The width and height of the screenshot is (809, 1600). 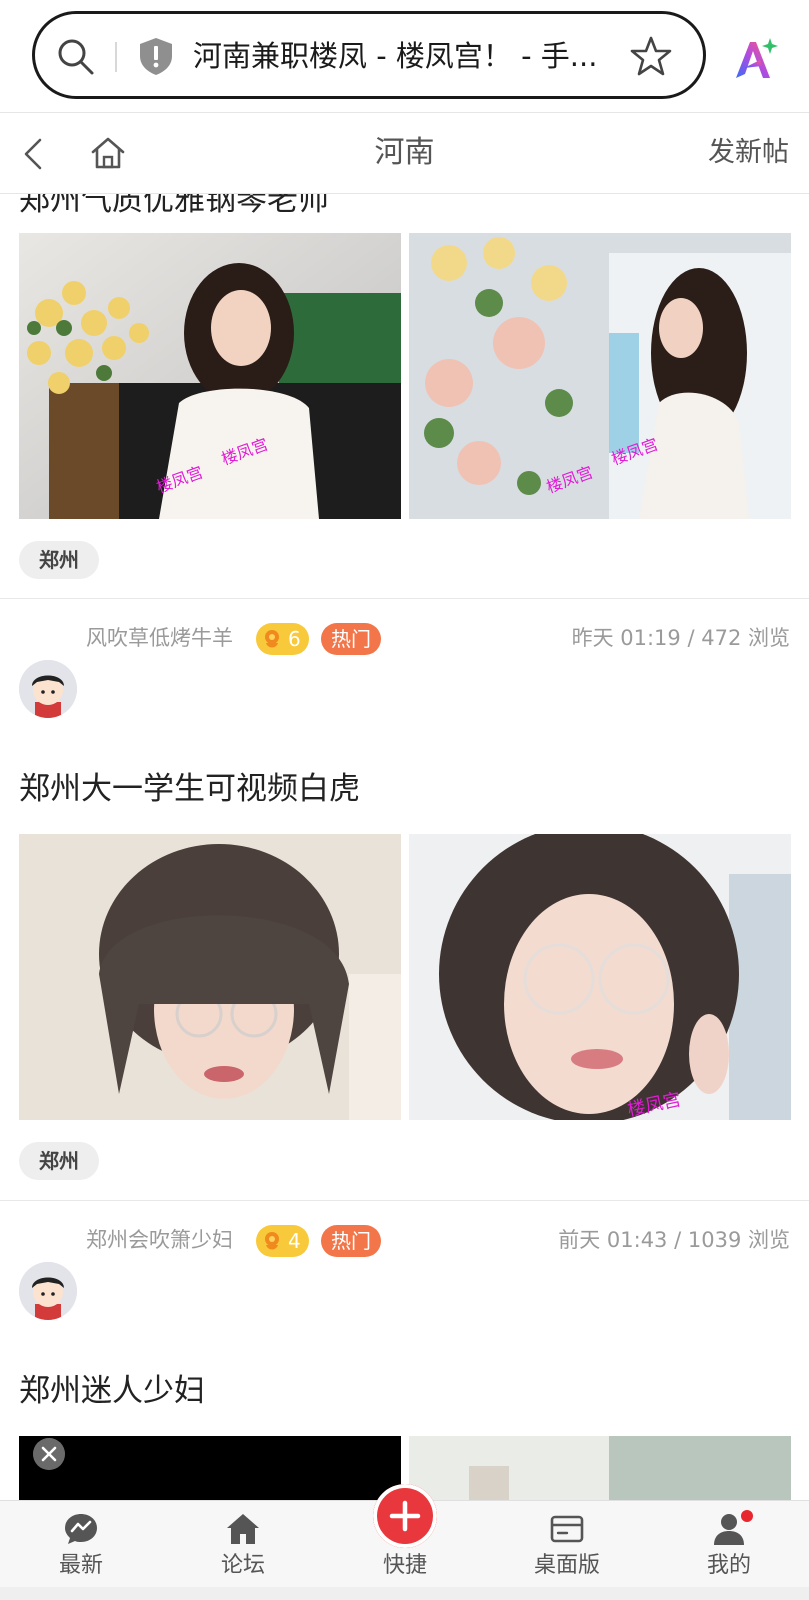 What do you see at coordinates (112, 1391) in the screenshot?
I see `post-title: 郑州迷人少妇` at bounding box center [112, 1391].